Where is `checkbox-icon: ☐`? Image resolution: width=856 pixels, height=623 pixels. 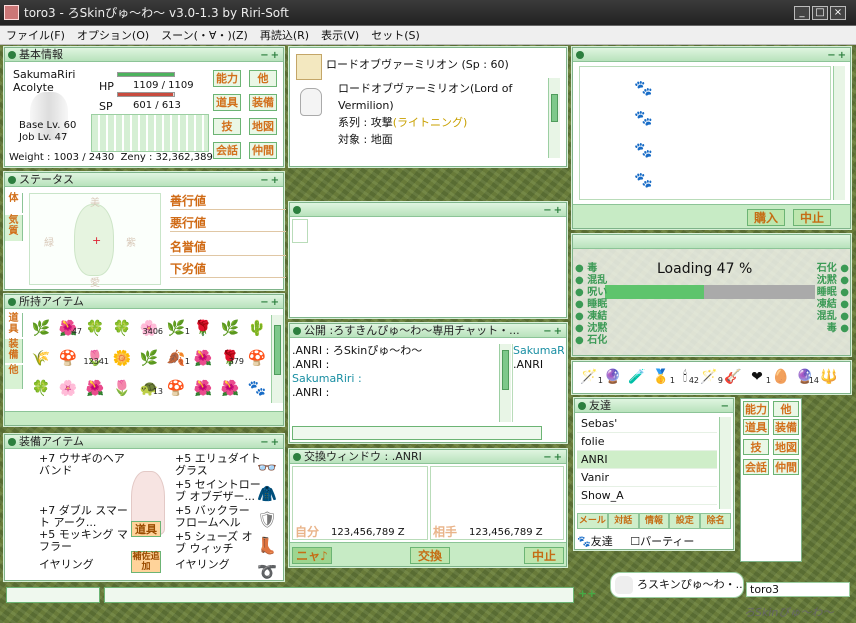
checkbox-icon: ☐ is located at coordinates (635, 541).